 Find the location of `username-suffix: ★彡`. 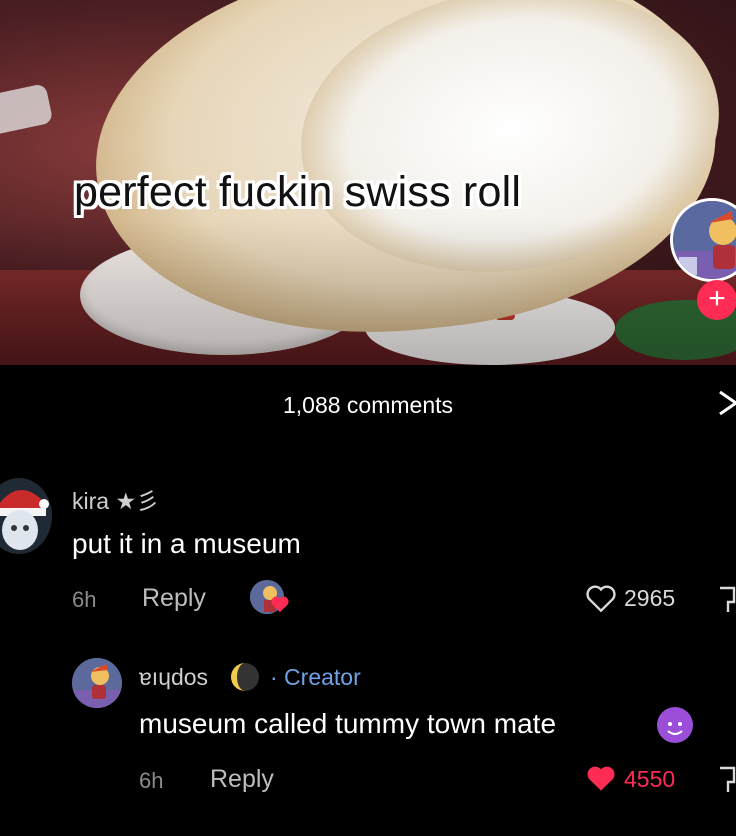

username-suffix: ★彡 is located at coordinates (137, 501).